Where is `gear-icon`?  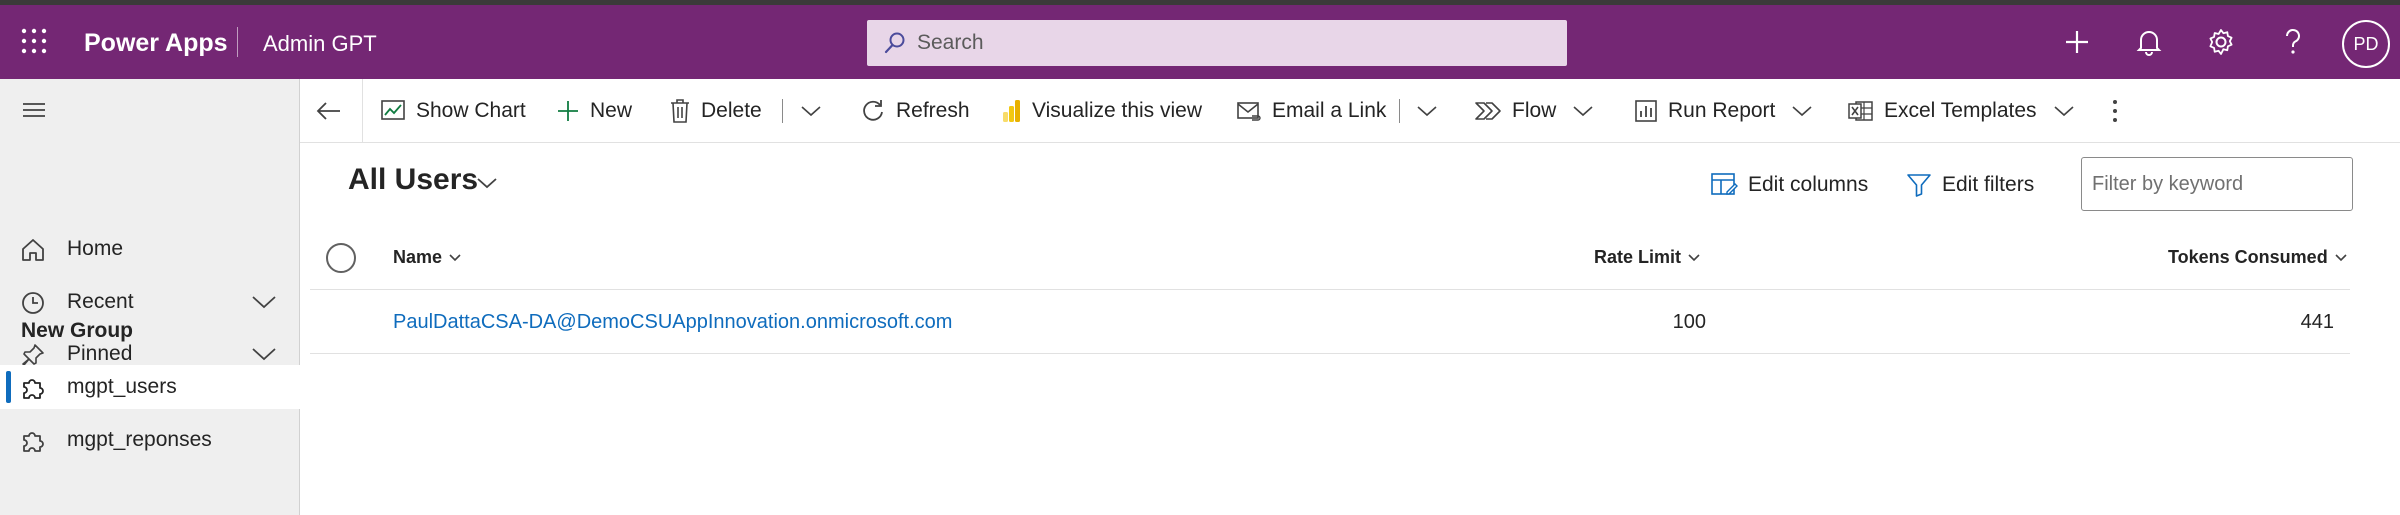 gear-icon is located at coordinates (2221, 42).